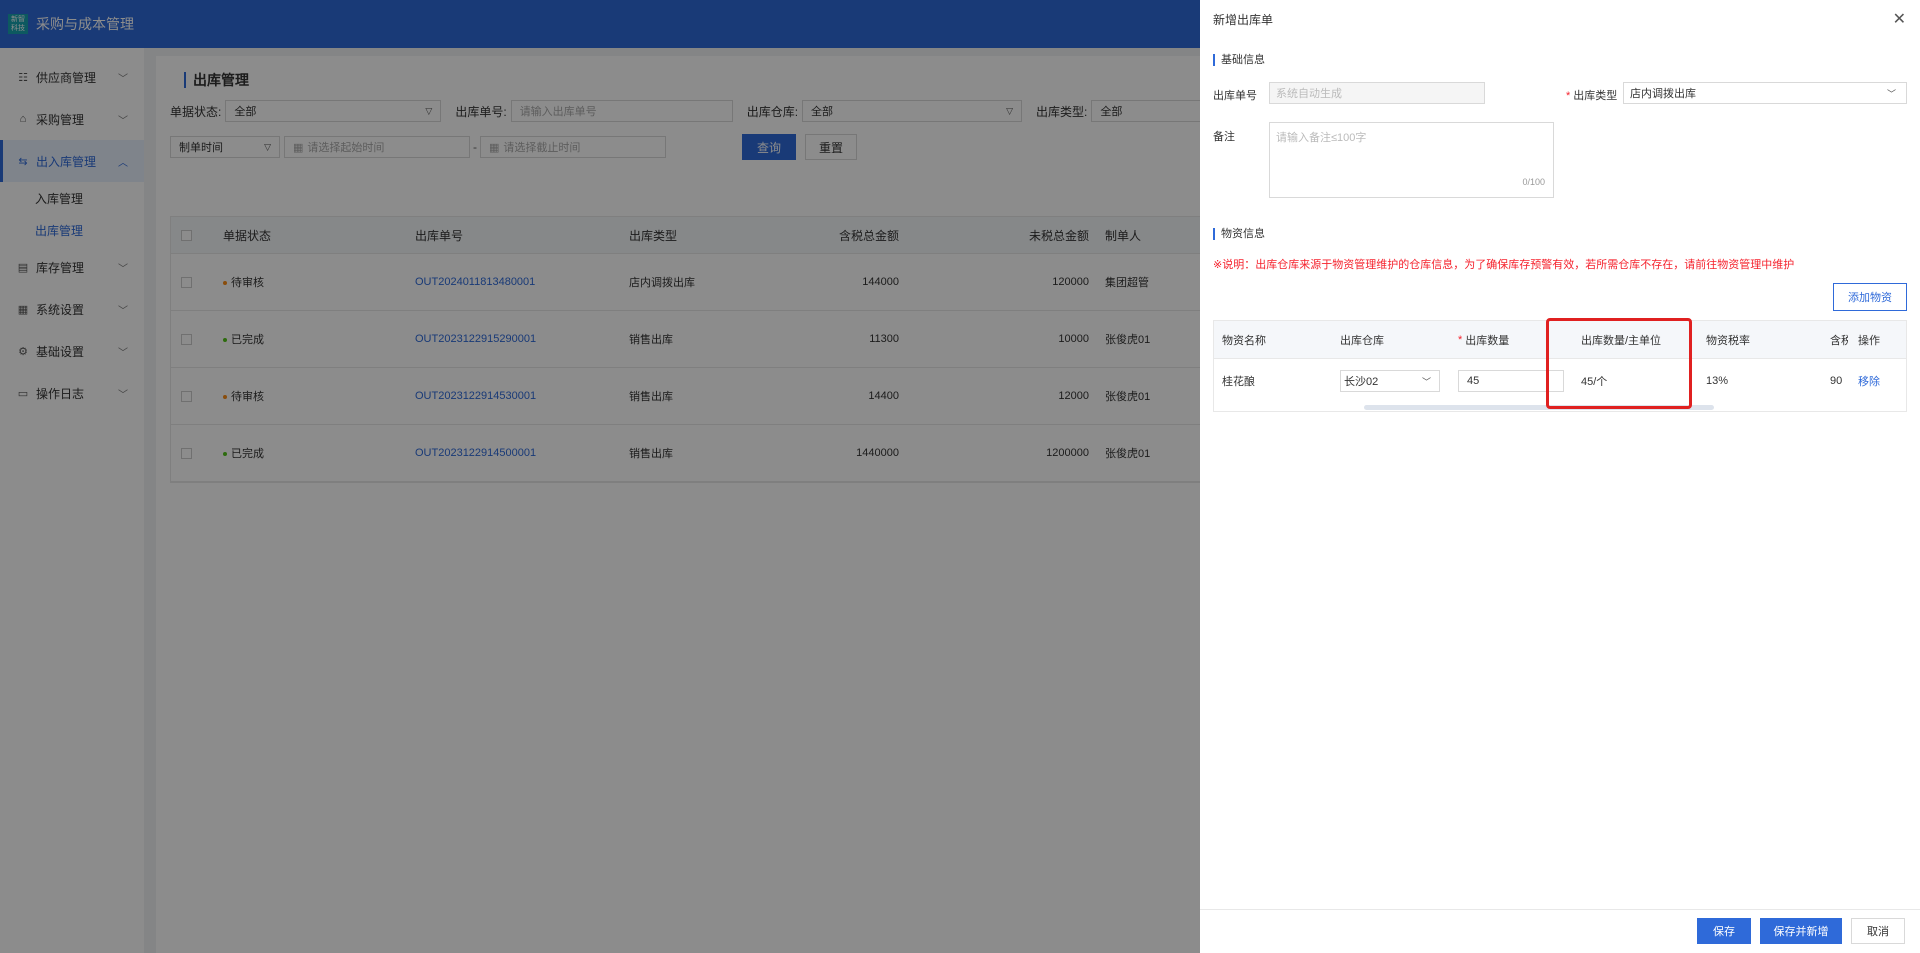 Image resolution: width=1920 pixels, height=953 pixels. What do you see at coordinates (1224, 137) in the screenshot?
I see `remark-label: 备注` at bounding box center [1224, 137].